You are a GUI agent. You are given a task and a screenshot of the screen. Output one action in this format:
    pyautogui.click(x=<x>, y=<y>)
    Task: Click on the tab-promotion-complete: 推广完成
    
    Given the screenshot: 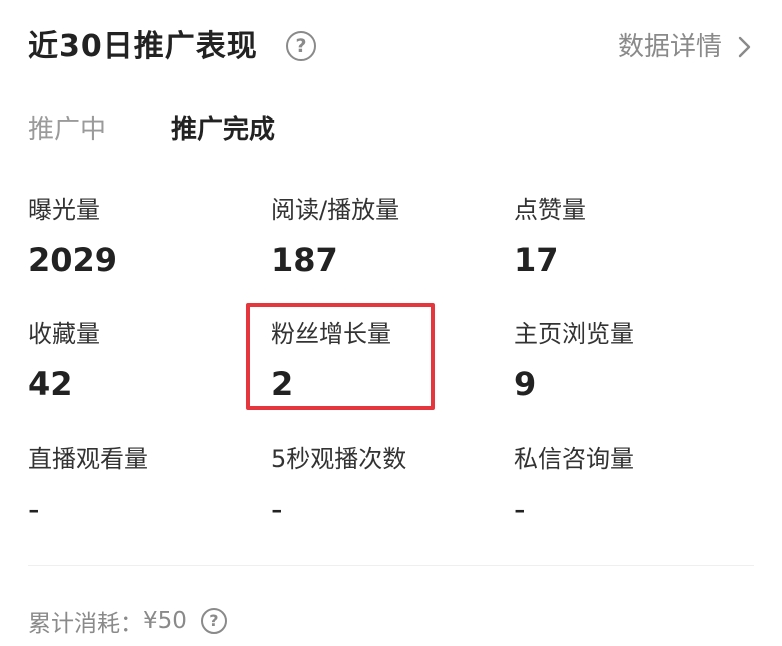 What is the action you would take?
    pyautogui.click(x=223, y=130)
    